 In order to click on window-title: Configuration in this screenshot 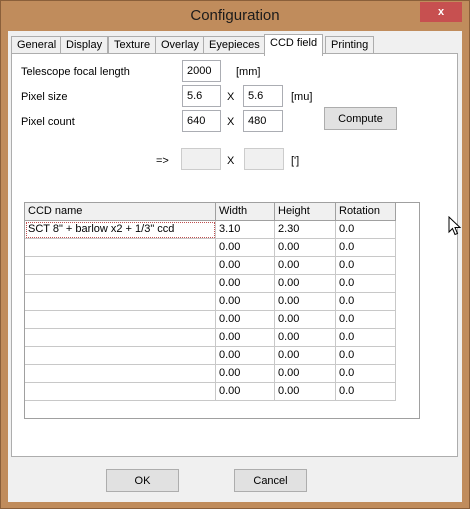, I will do `click(235, 15)`.